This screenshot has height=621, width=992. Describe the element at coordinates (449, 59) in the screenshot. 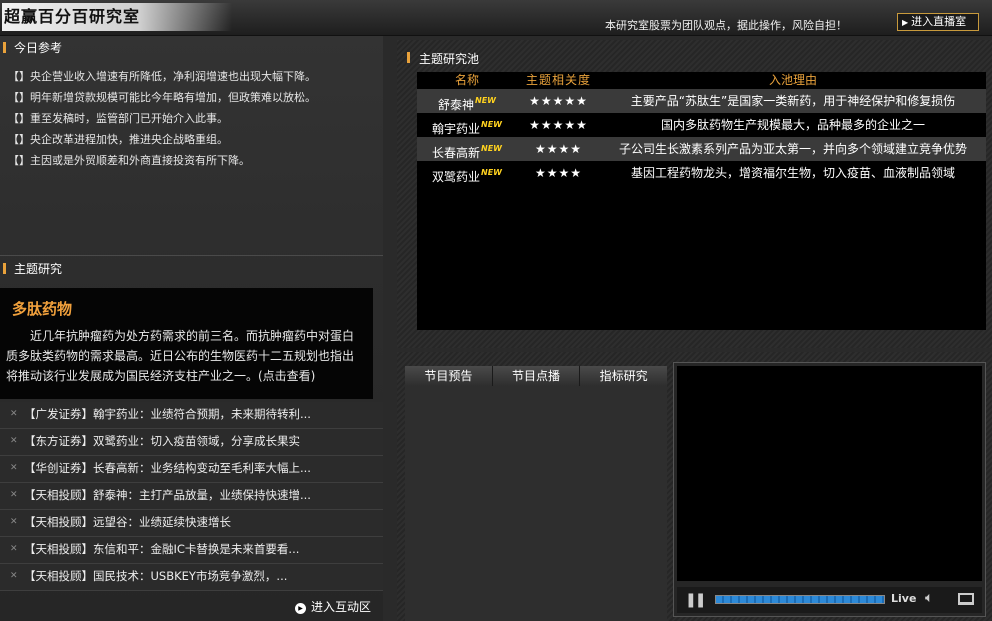

I see `theme-pool-title: 主题研究池` at that location.